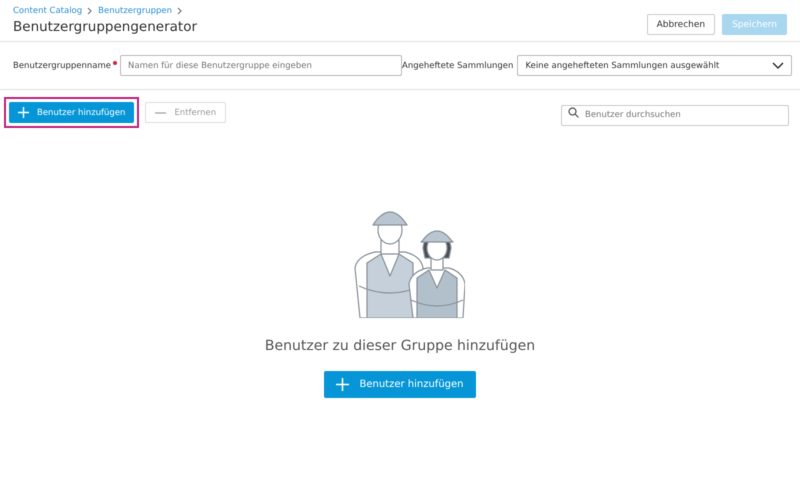 Image resolution: width=800 pixels, height=496 pixels. Describe the element at coordinates (261, 65) in the screenshot. I see `group-name-field: Namen für diese Benutzergruppe eingeben` at that location.